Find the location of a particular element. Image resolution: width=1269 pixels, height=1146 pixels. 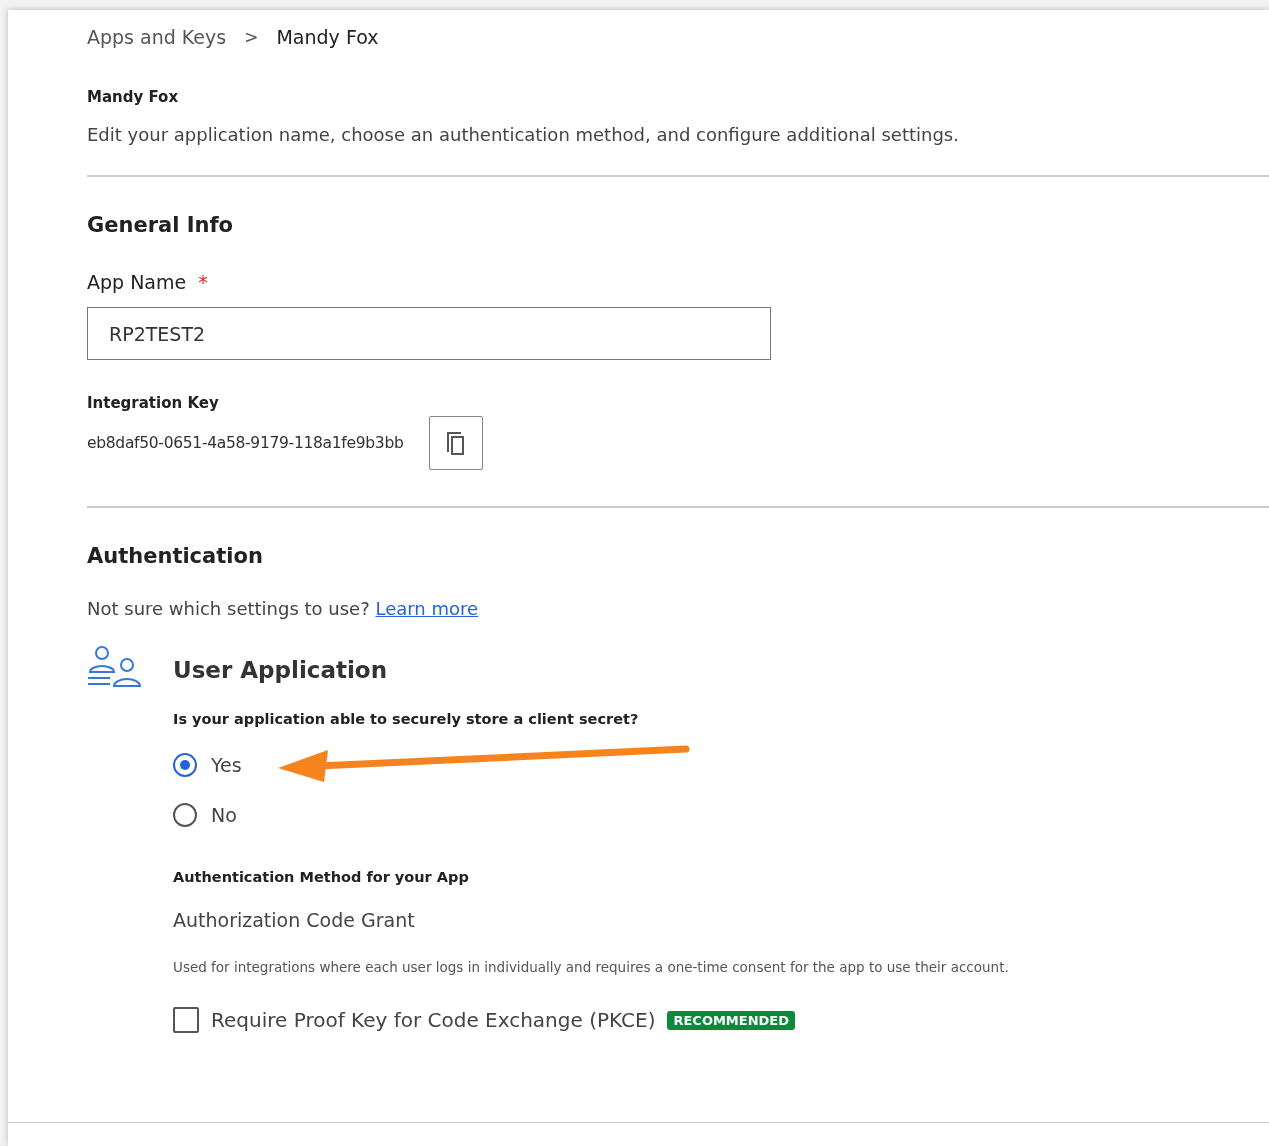

checkbox is located at coordinates (186, 1020).